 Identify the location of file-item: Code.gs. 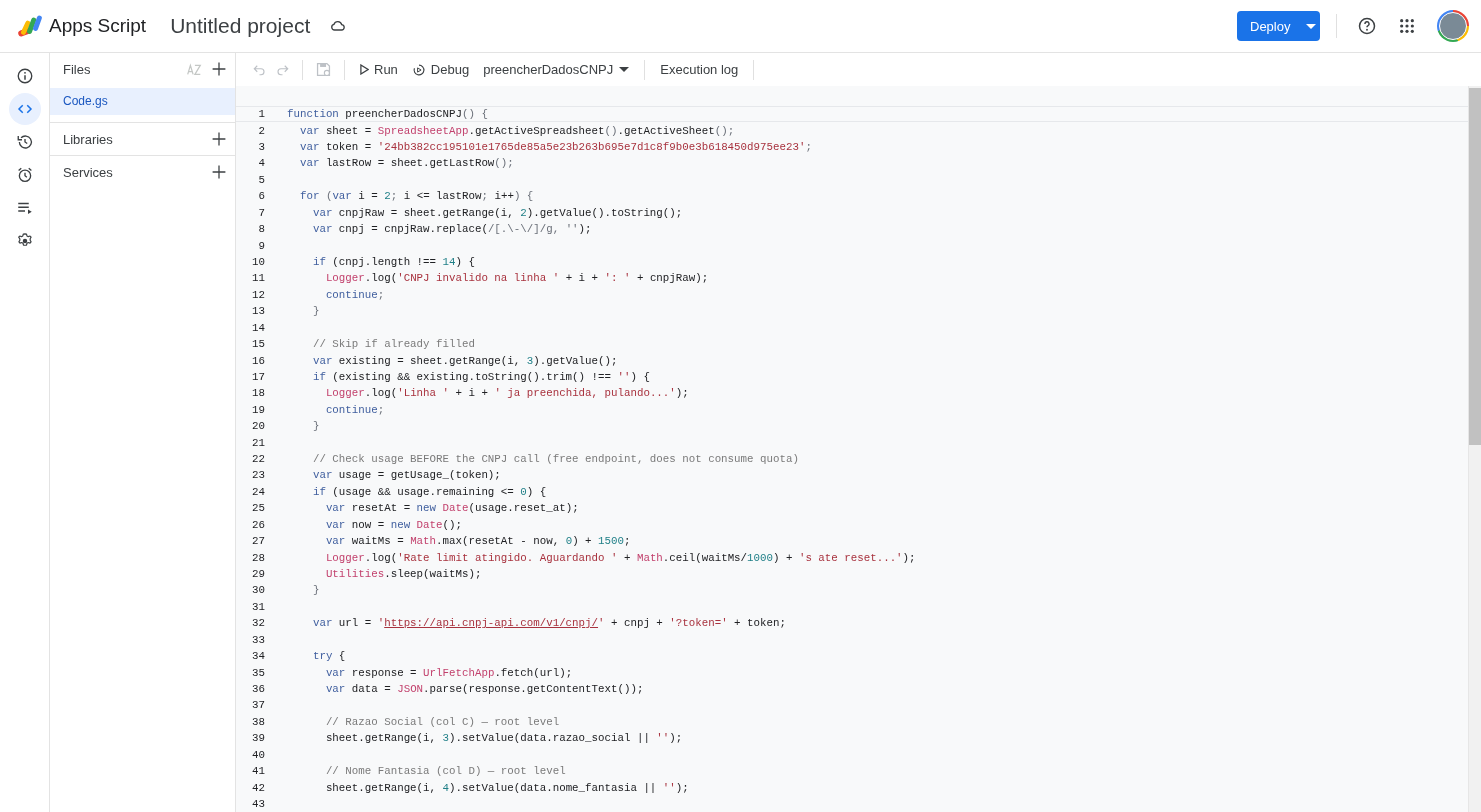
(142, 101).